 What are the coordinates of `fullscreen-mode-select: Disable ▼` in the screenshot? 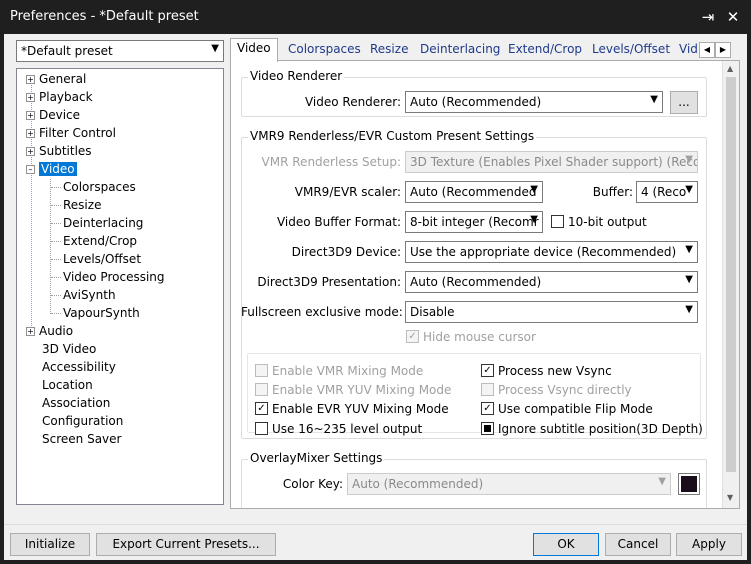 It's located at (551, 312).